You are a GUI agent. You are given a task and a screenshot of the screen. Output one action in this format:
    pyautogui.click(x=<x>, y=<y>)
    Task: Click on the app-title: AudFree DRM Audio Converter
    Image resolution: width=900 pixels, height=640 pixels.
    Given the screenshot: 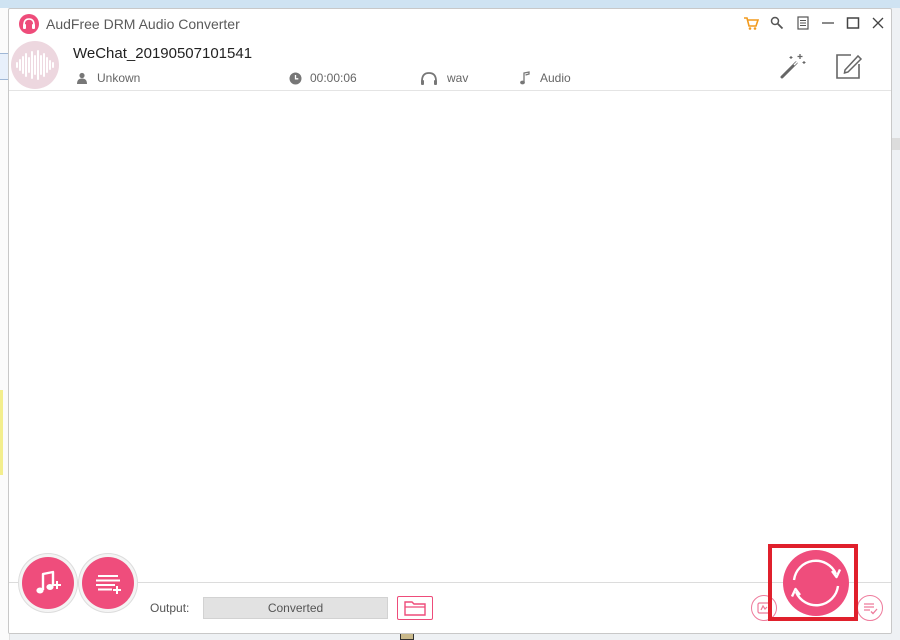 What is the action you would take?
    pyautogui.click(x=143, y=24)
    